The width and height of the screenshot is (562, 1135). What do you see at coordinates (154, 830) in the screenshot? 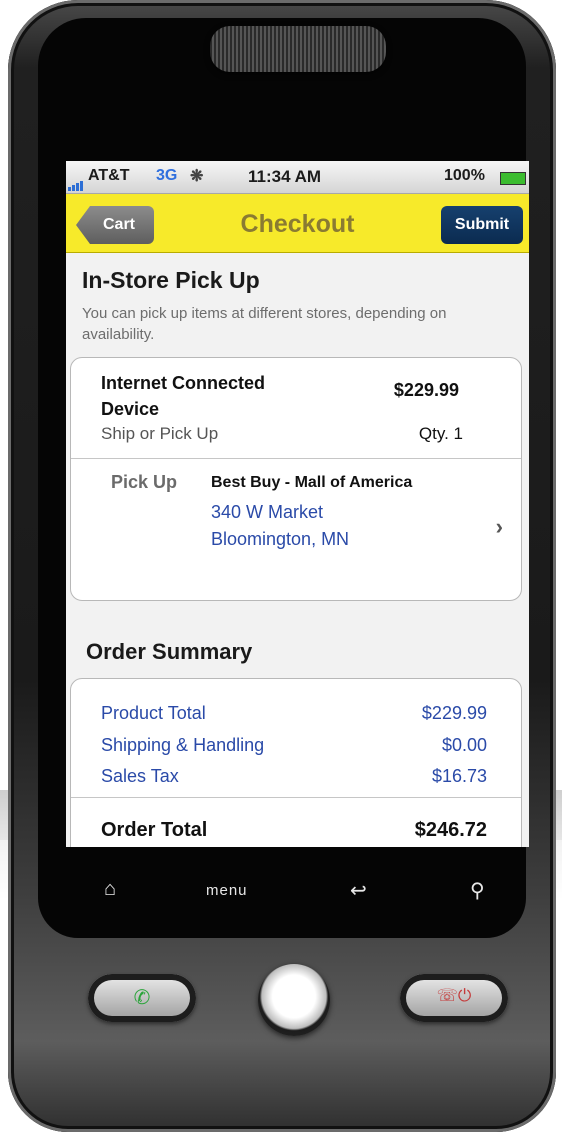
I see `order-total-label: Order Total` at bounding box center [154, 830].